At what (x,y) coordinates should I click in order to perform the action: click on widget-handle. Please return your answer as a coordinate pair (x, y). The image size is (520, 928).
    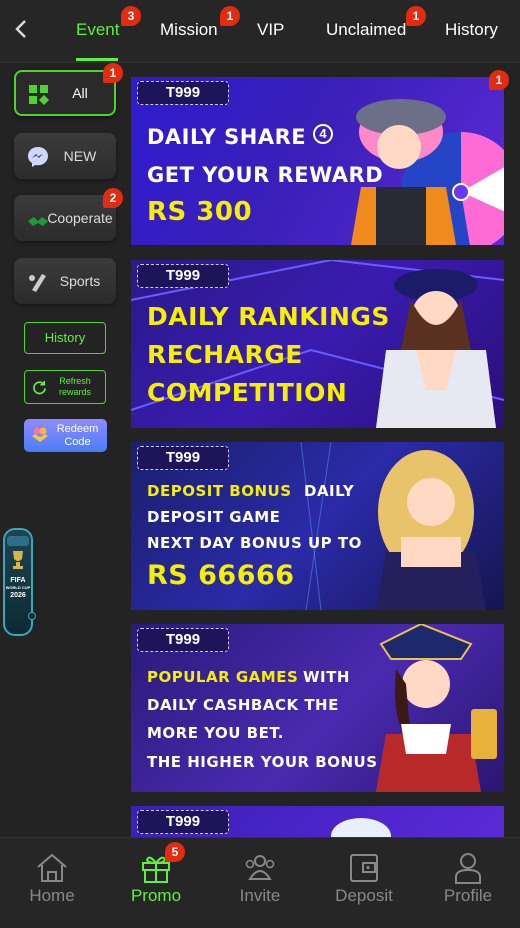
    Looking at the image, I should click on (32, 616).